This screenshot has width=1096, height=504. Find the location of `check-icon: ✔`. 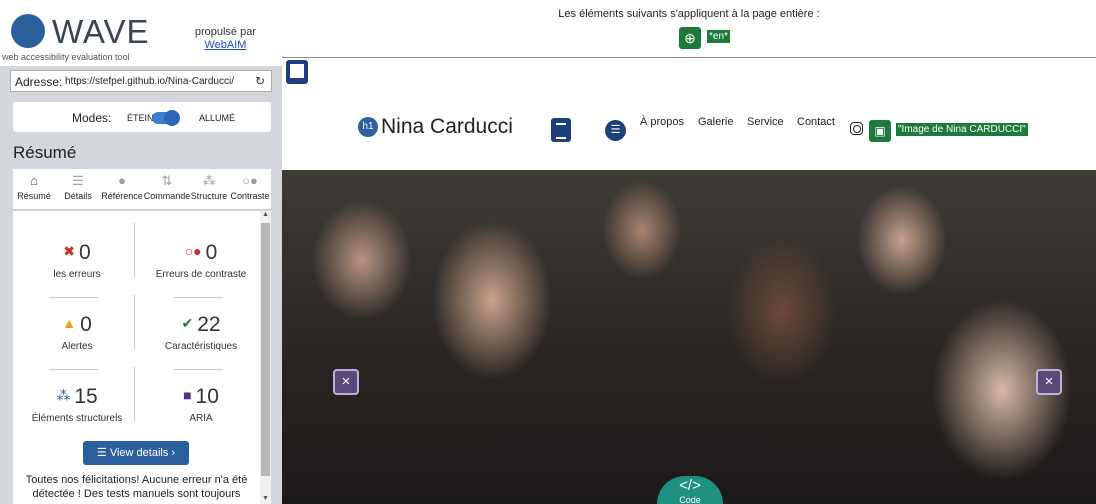

check-icon: ✔ is located at coordinates (187, 323).